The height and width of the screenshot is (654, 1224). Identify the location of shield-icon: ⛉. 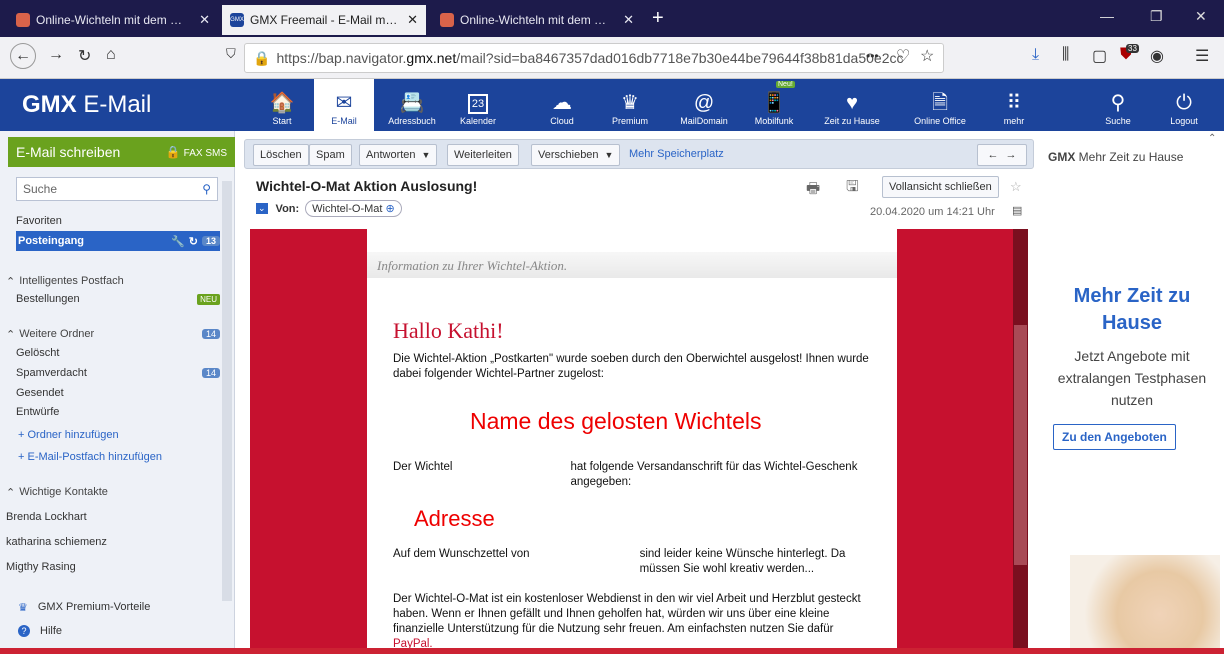
(231, 54).